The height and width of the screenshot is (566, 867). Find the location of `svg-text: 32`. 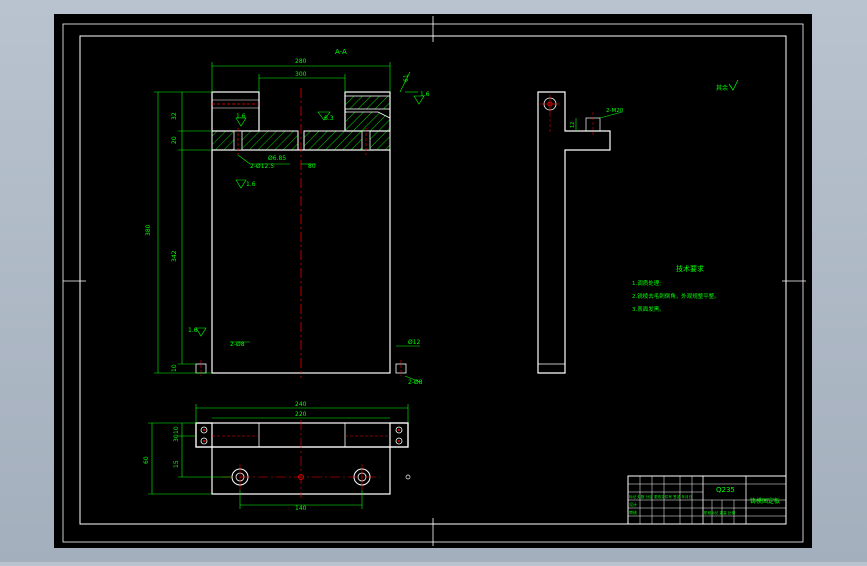

svg-text: 32 is located at coordinates (174, 116).